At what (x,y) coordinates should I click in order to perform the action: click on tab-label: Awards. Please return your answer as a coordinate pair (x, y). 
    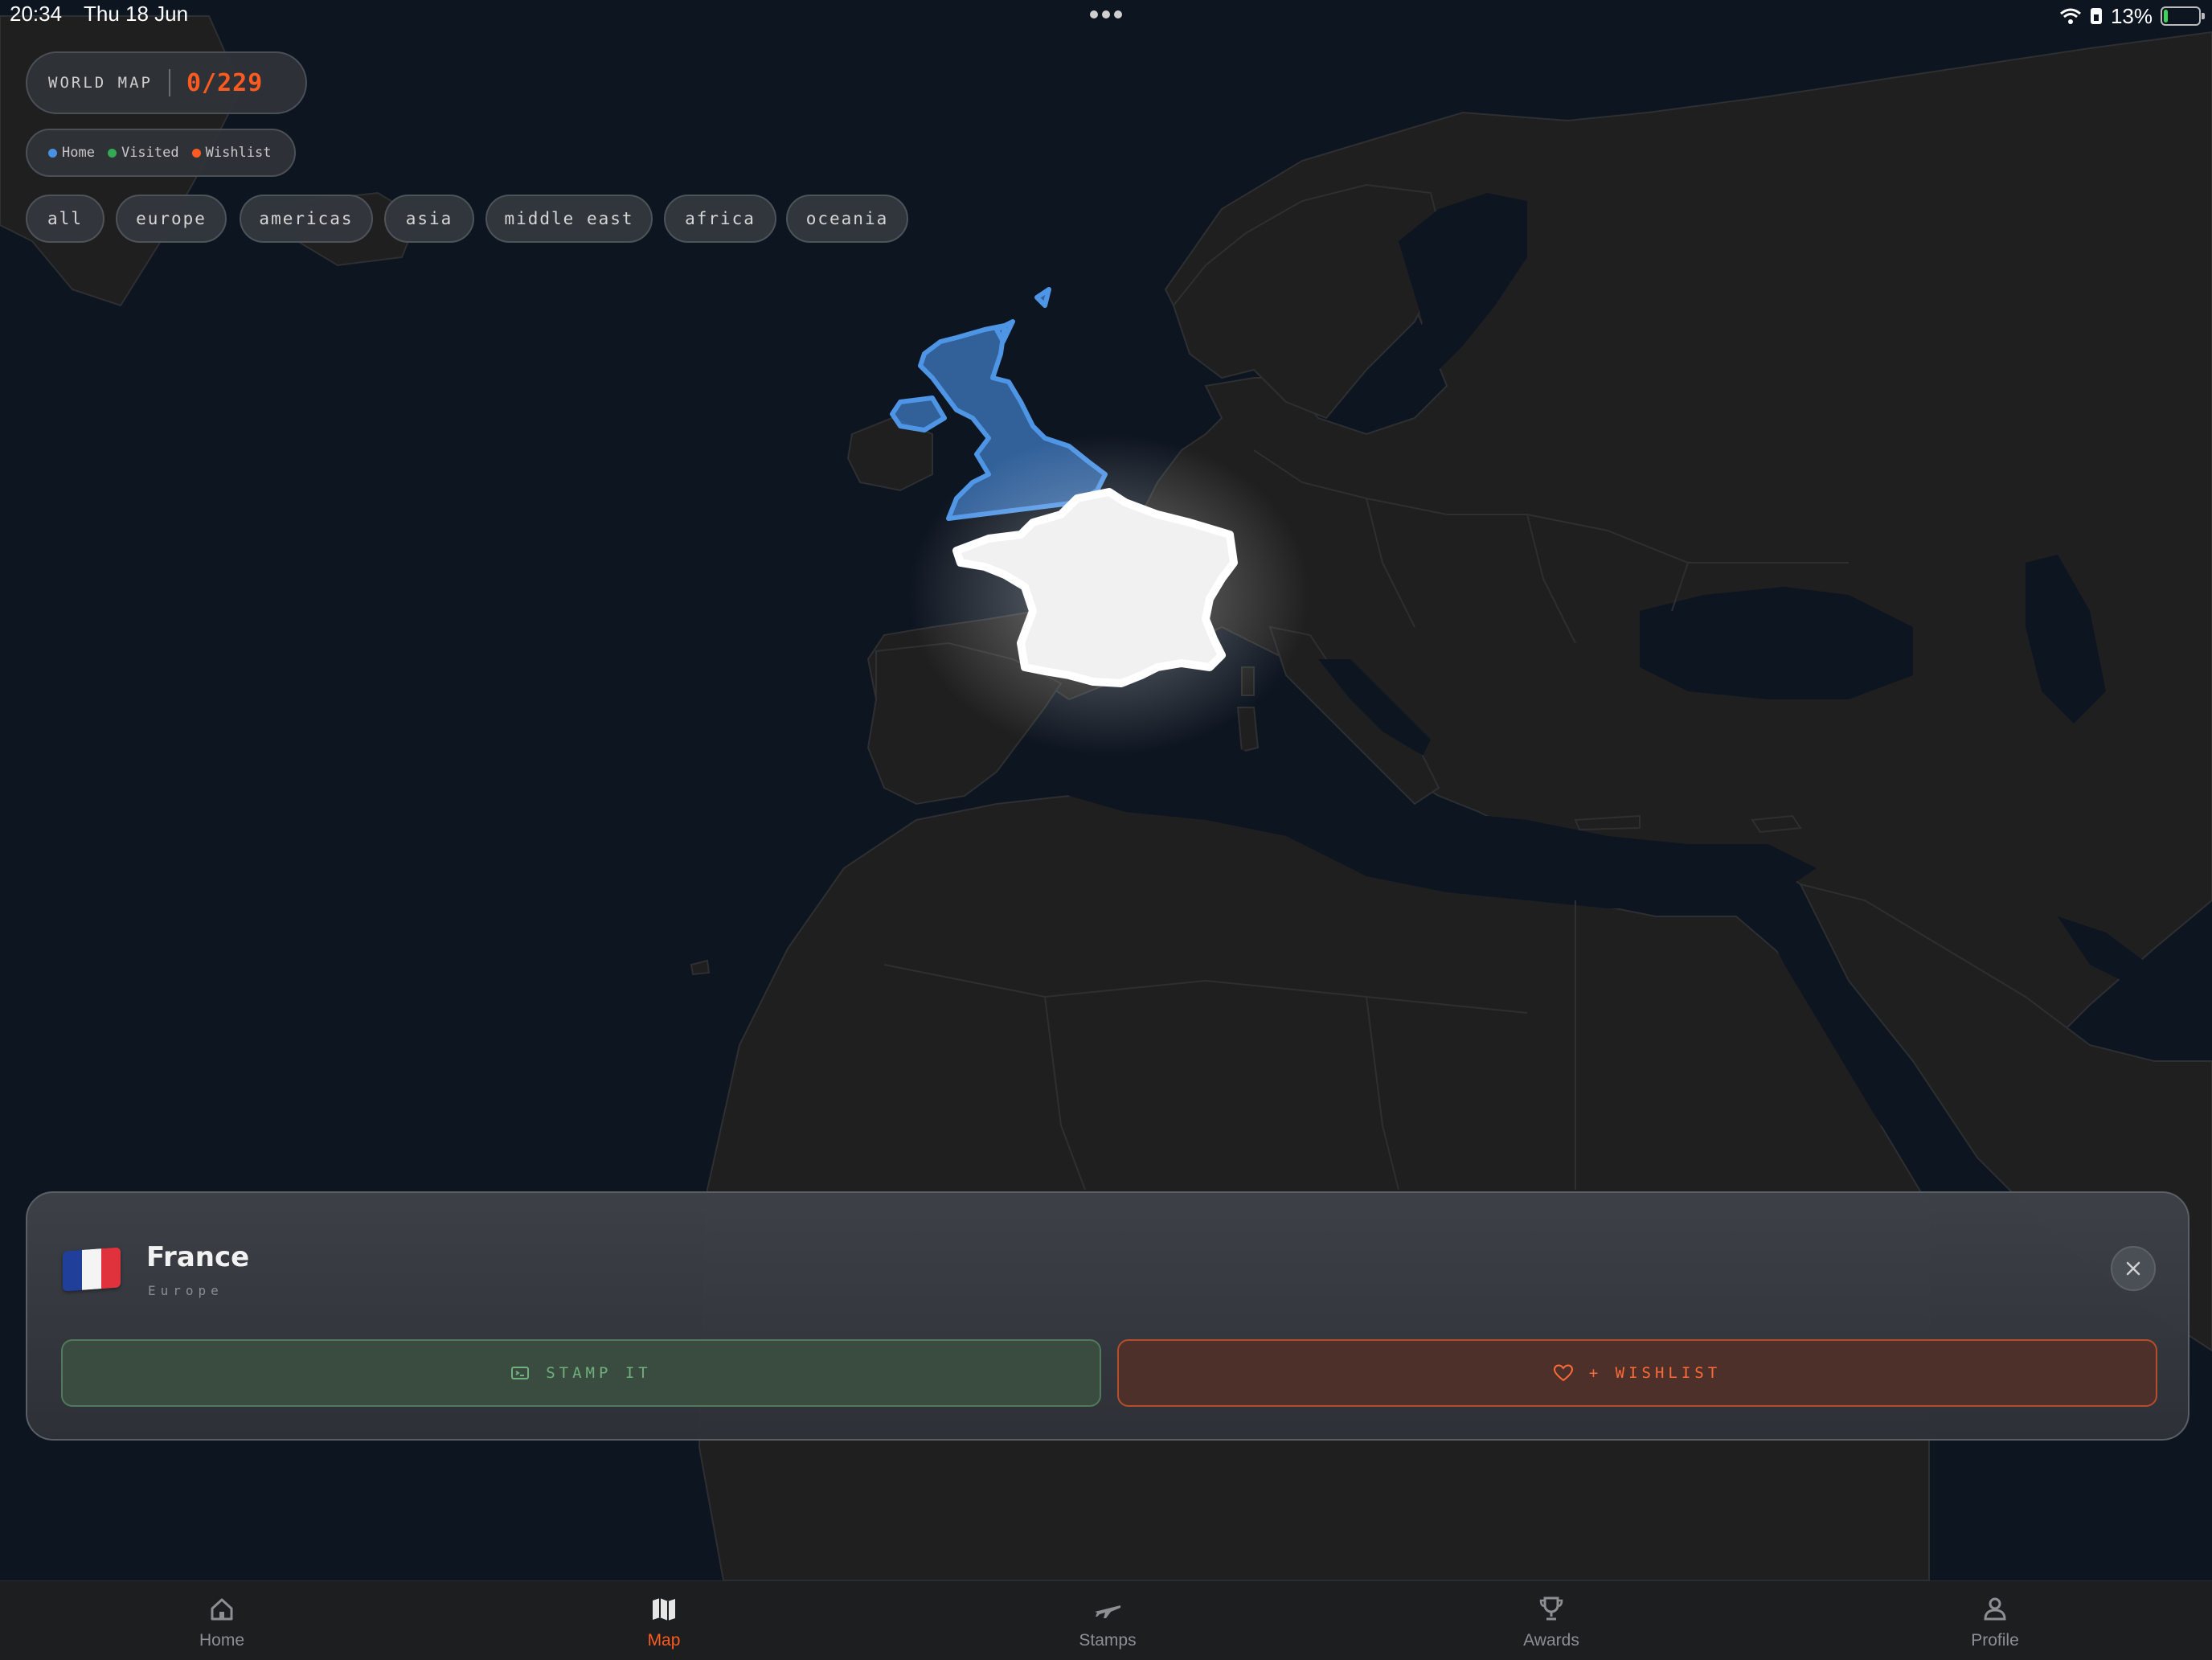
    Looking at the image, I should click on (1551, 1640).